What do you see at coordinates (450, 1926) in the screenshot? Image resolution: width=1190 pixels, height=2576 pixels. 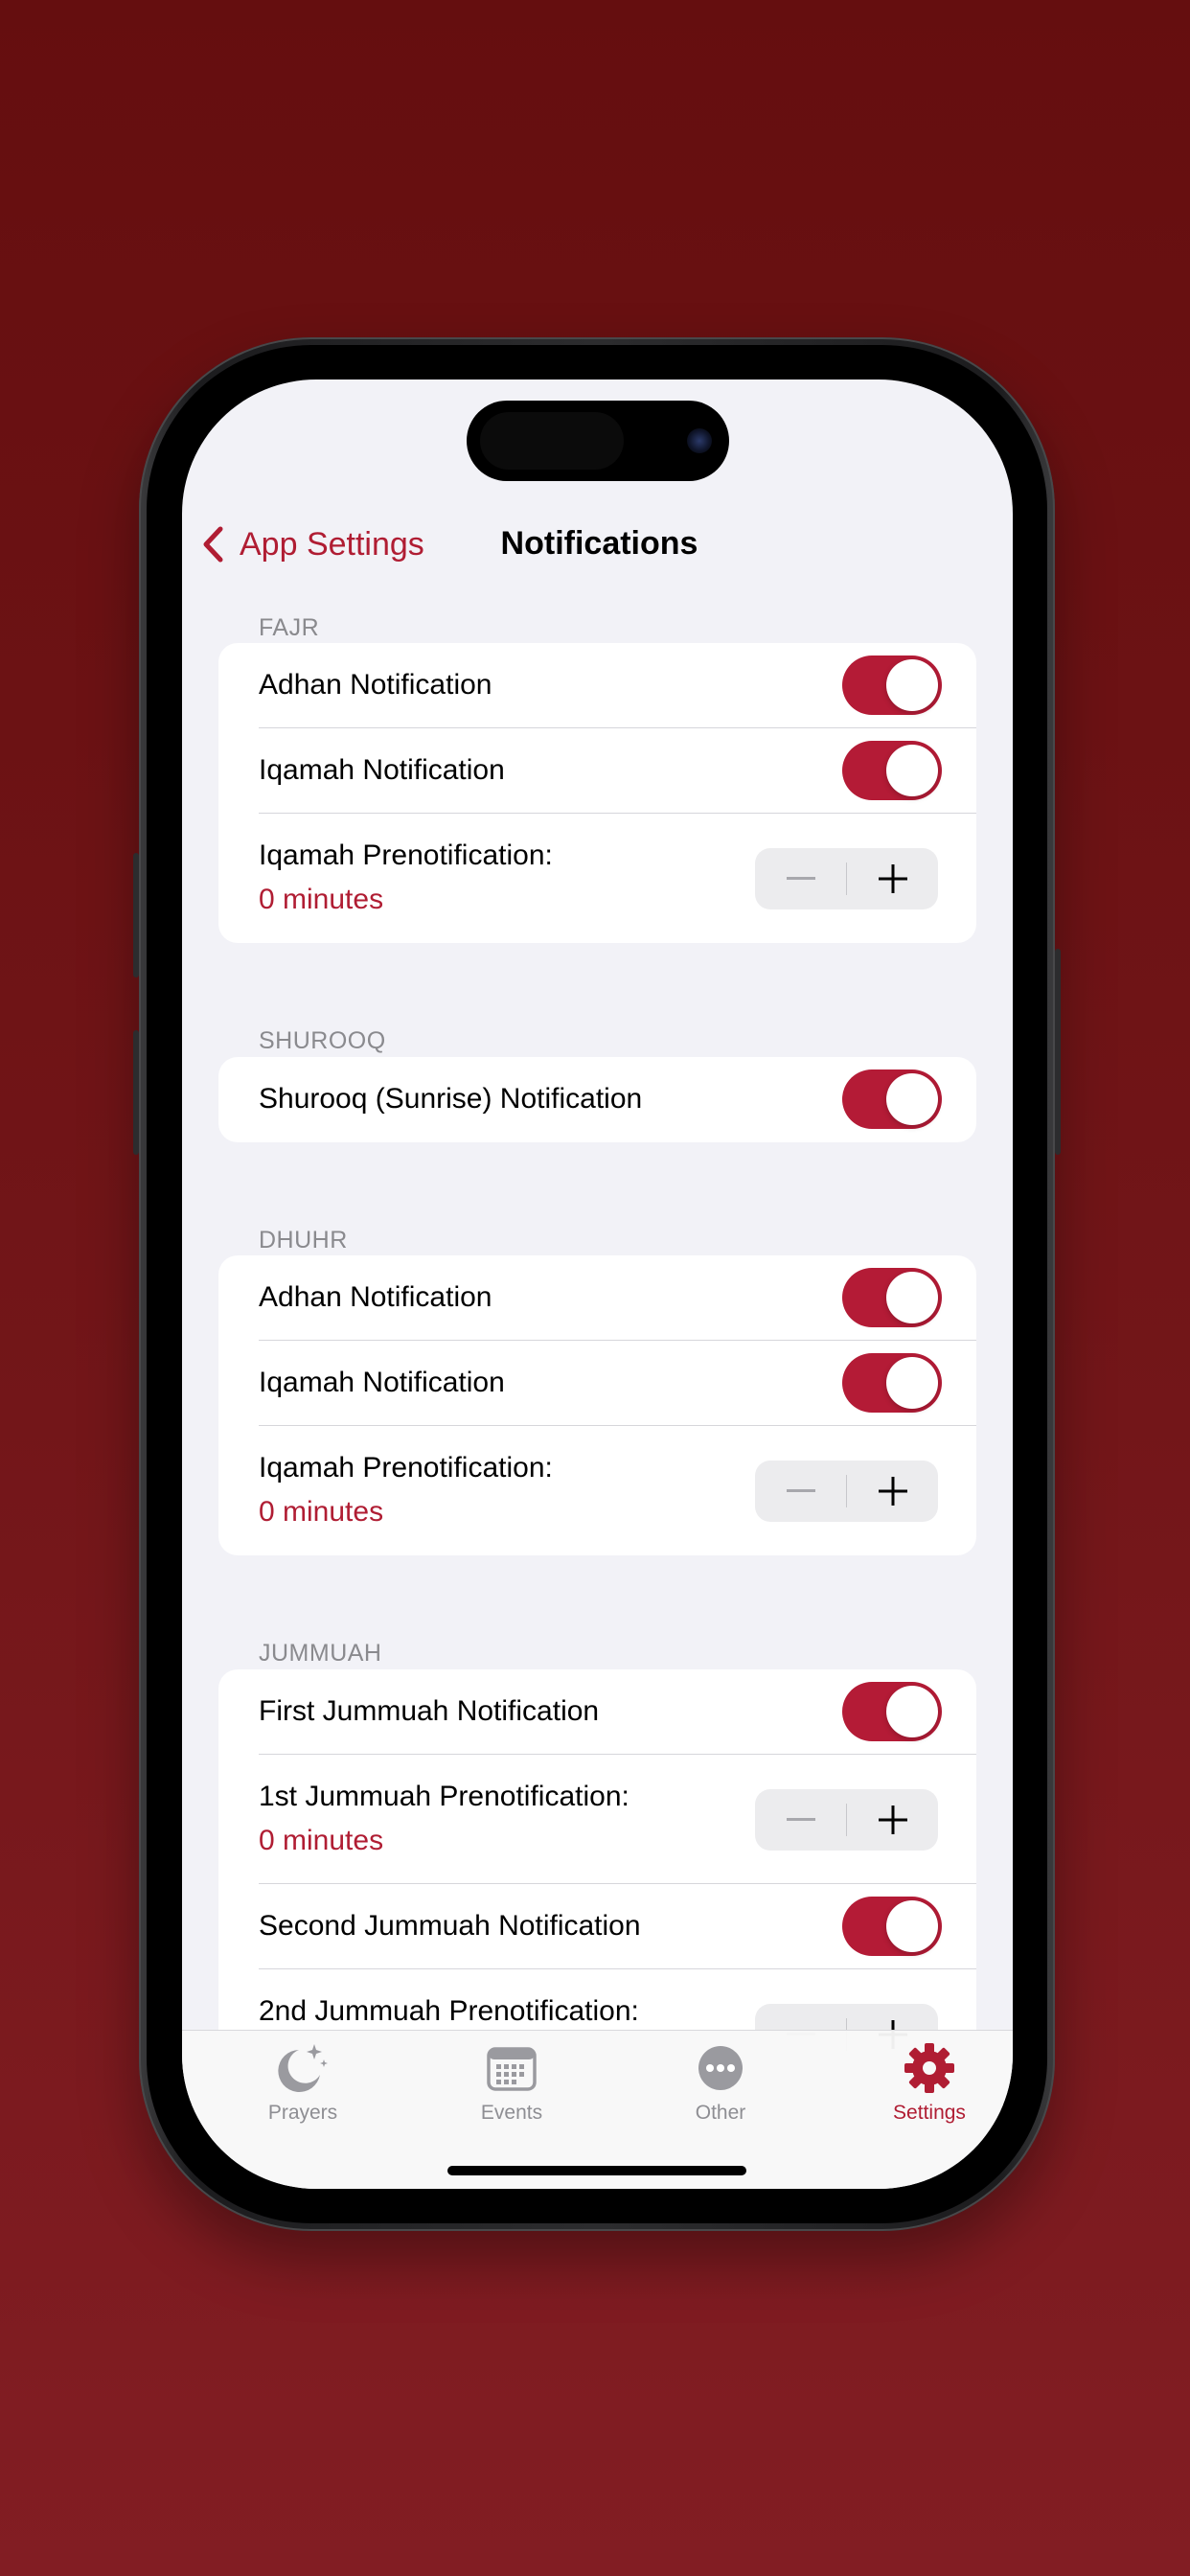 I see `second-jummuah-label: Second Jummuah Notification` at bounding box center [450, 1926].